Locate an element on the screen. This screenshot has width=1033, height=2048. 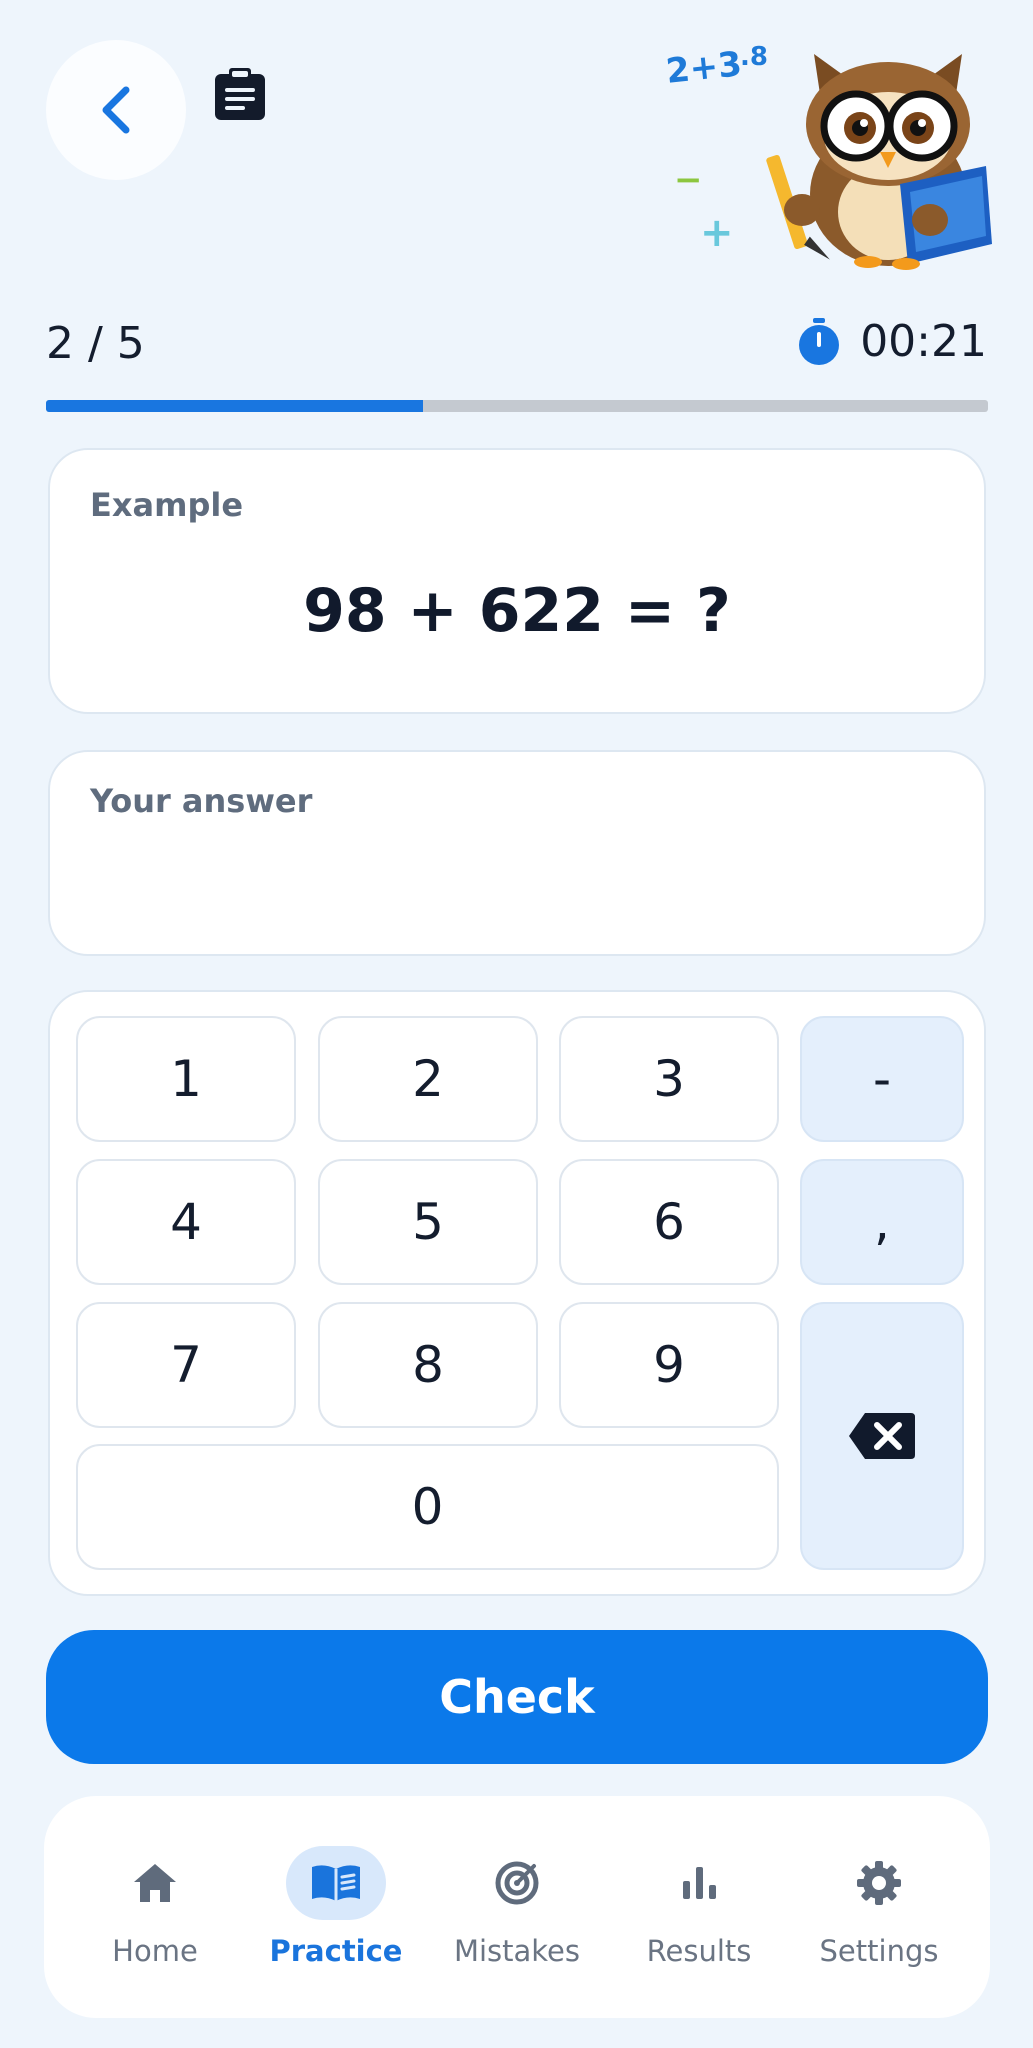
tab-label-practice: Practice is located at coordinates (336, 1951).